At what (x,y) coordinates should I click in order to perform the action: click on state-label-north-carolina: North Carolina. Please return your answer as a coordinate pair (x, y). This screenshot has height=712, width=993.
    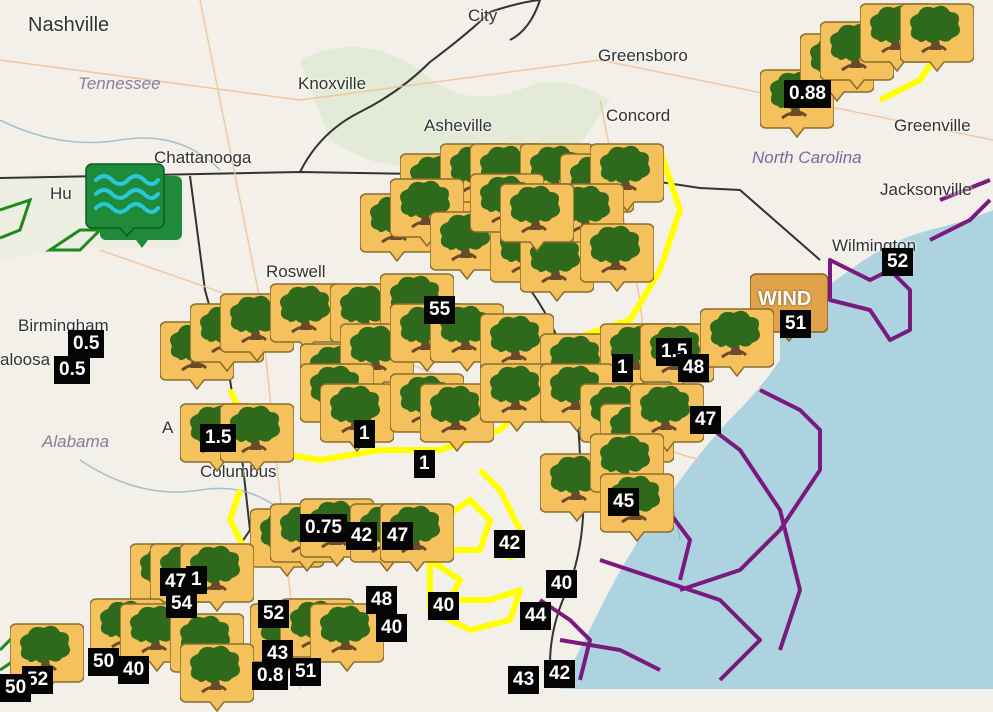
    Looking at the image, I should click on (807, 157).